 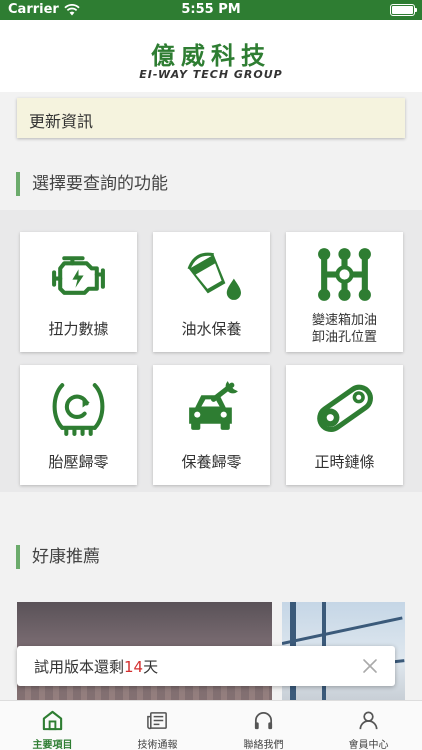 I want to click on torque-data-tile: 扭力數據, so click(x=78, y=292).